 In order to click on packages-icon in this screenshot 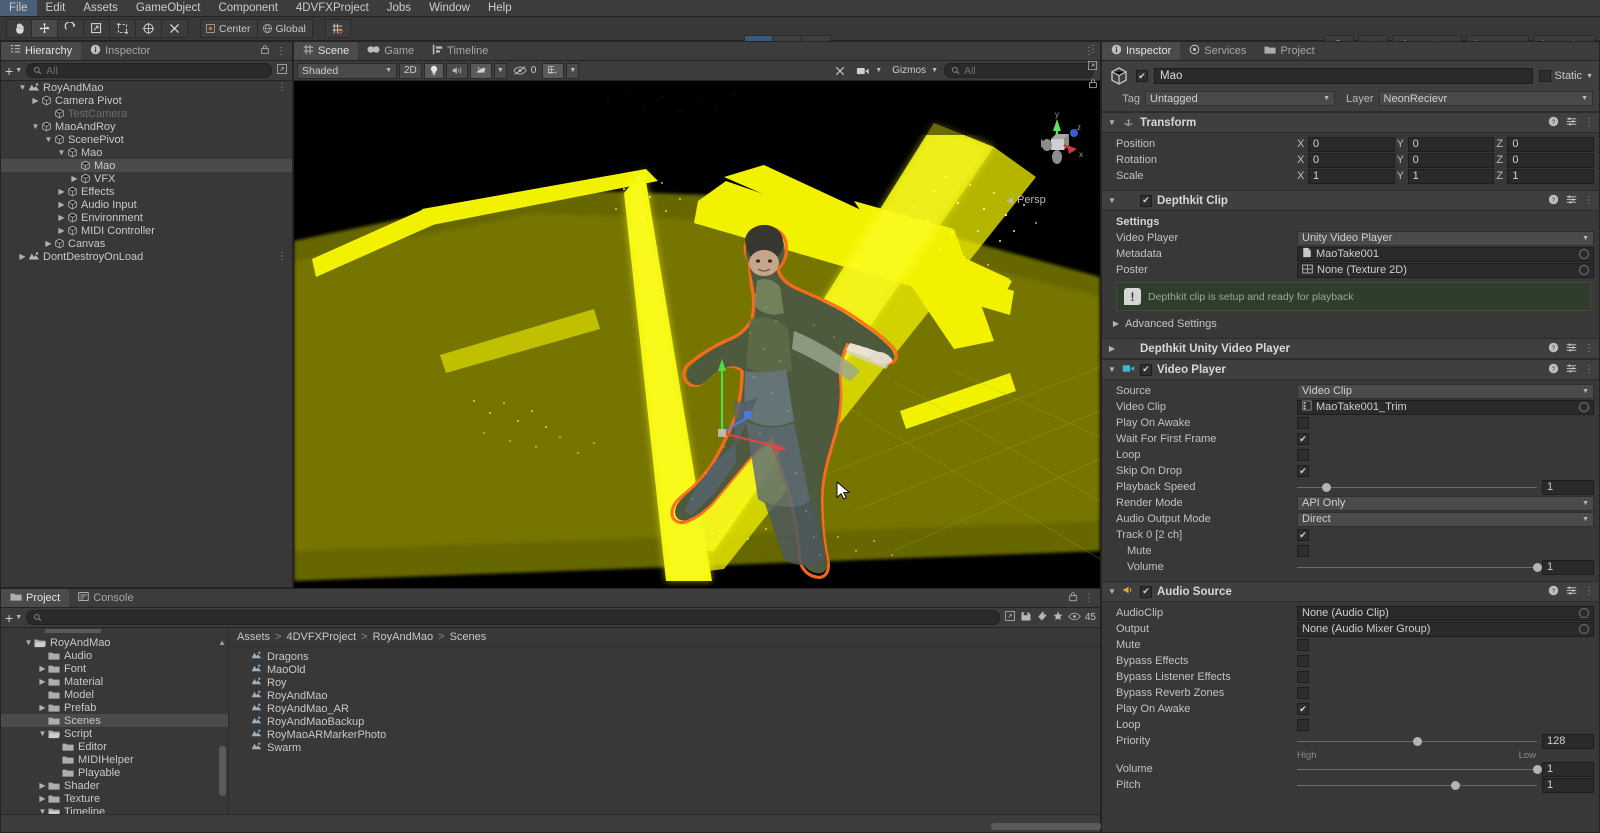, I will do `click(1010, 617)`.